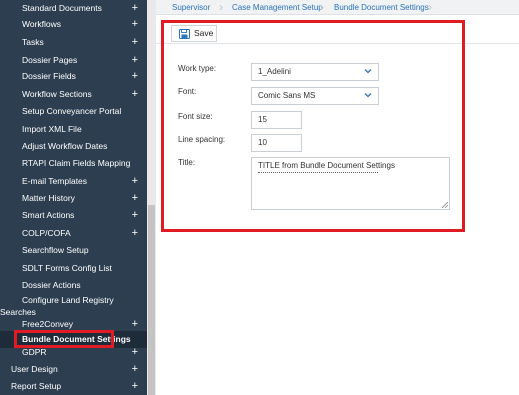 This screenshot has width=519, height=395. Describe the element at coordinates (55, 250) in the screenshot. I see `sidebar-item-label: Searchflow Setup` at that location.